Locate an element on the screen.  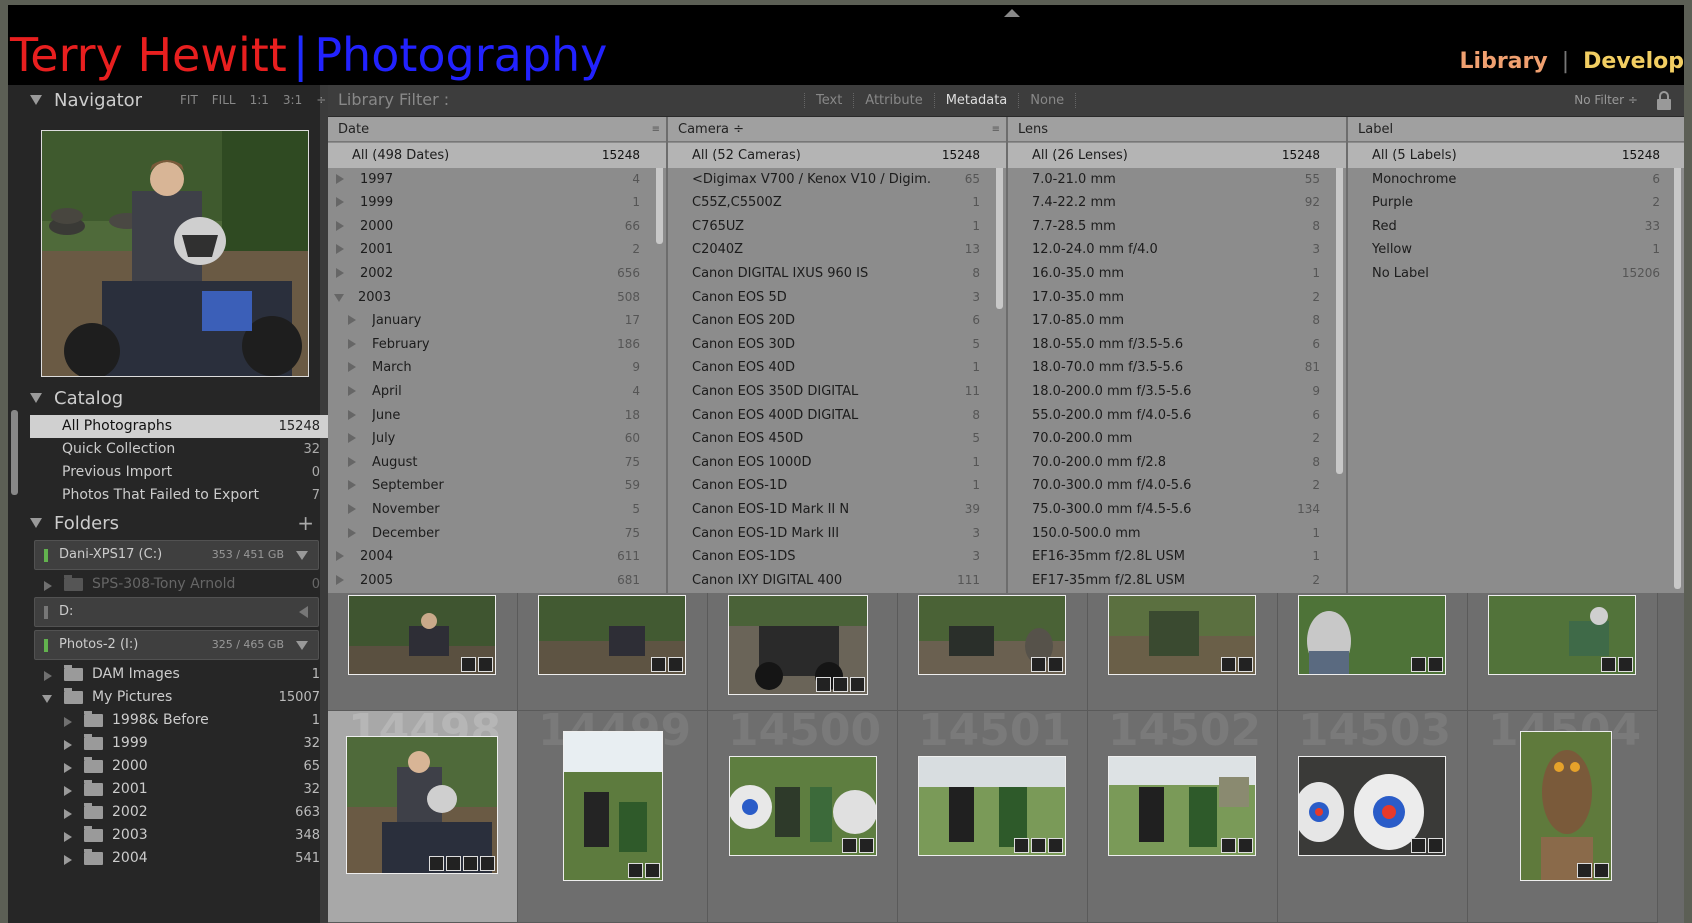
lens-row: 150.0-500.0 mm 1 is located at coordinates (1177, 533).